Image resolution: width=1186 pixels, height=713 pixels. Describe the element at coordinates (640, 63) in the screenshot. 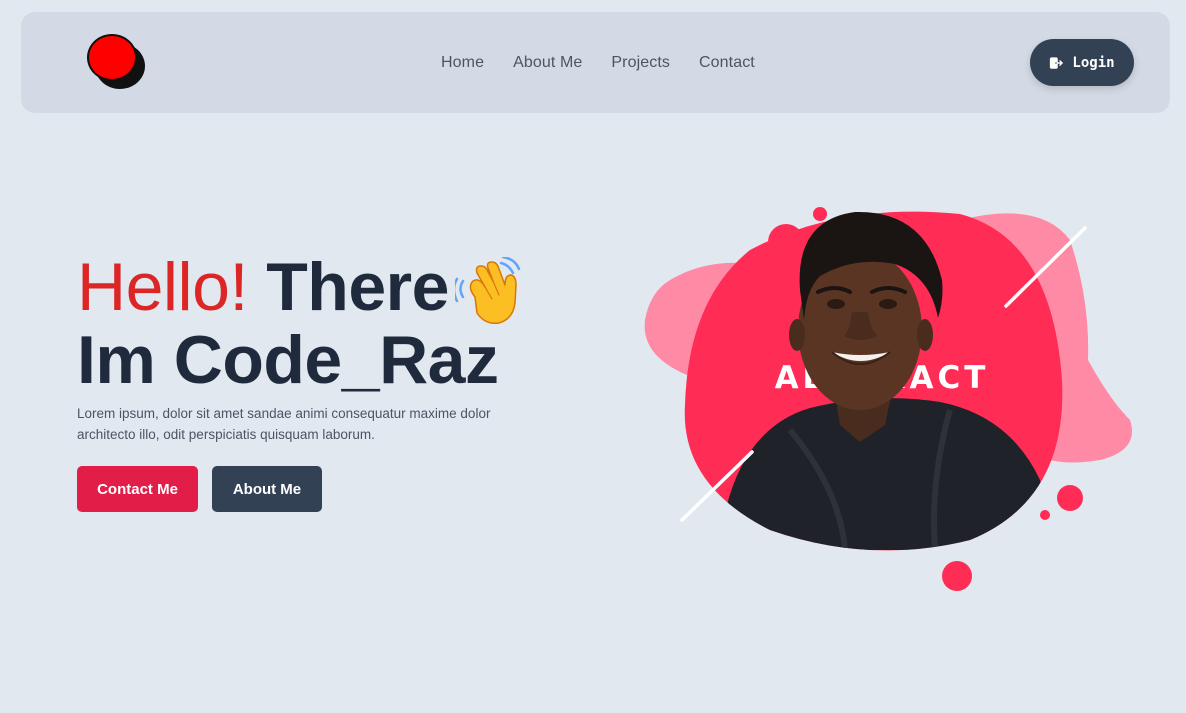

I see `nav-link-projects: Projects` at that location.